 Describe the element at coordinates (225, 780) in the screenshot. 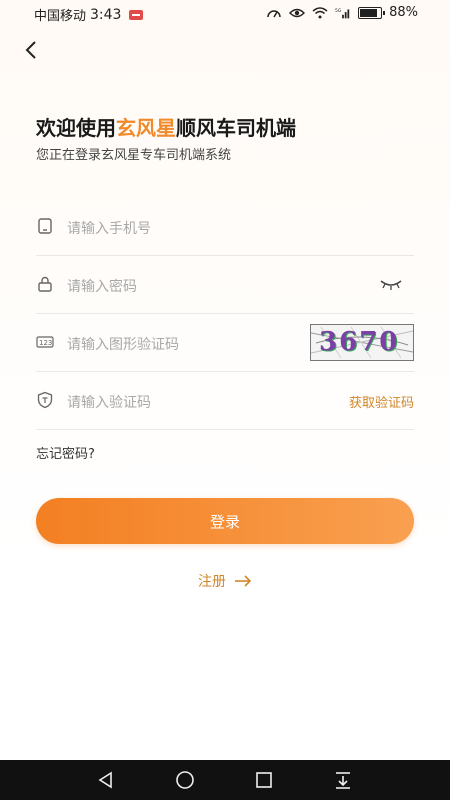

I see `system-nav-bar` at that location.